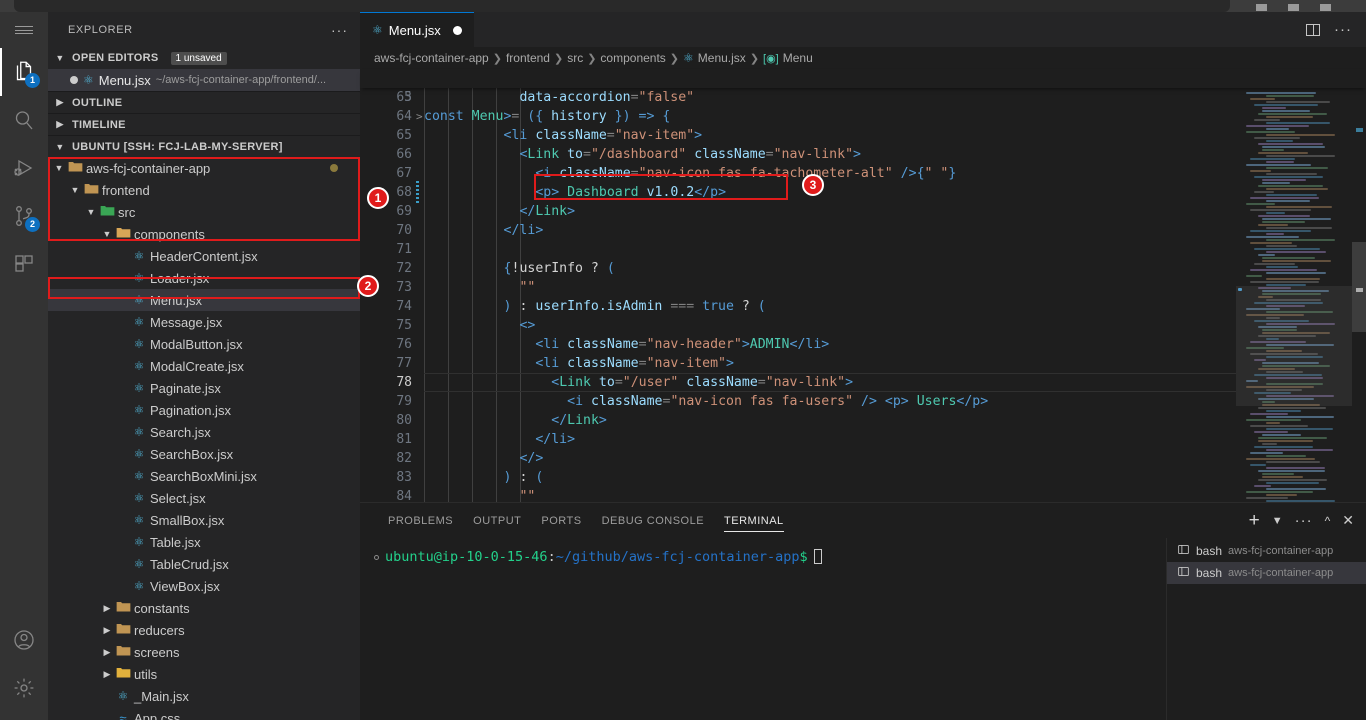 The image size is (1366, 720). I want to click on breadcrumb-item-3: components, so click(632, 58).